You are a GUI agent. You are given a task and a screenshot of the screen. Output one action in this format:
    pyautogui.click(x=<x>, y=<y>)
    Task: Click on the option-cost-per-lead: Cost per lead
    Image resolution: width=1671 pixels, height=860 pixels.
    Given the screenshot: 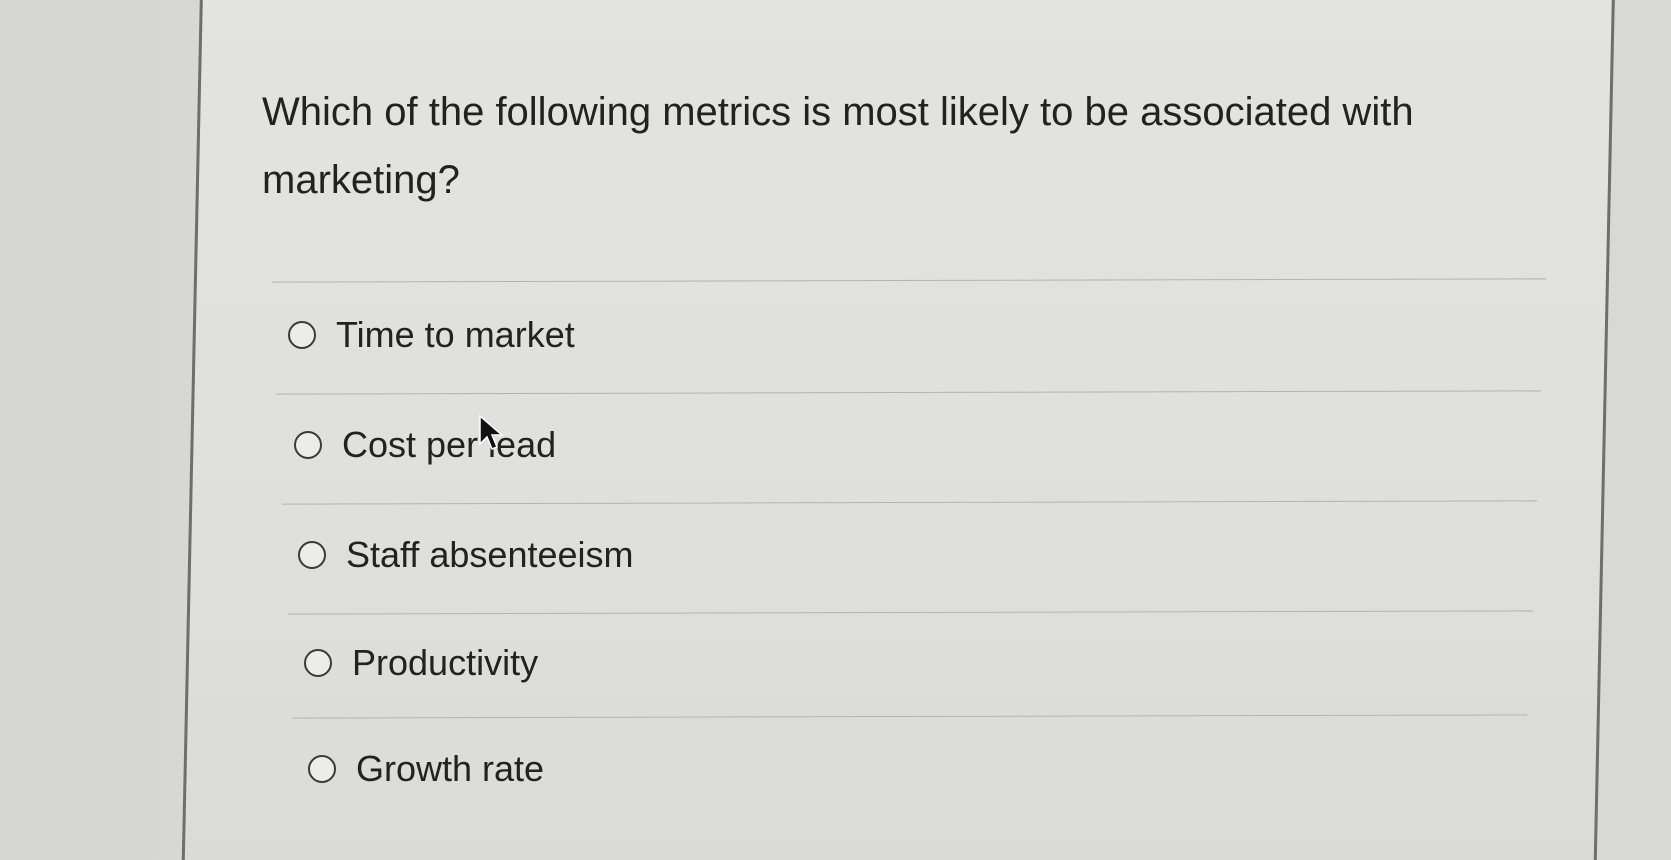 What is the action you would take?
    pyautogui.click(x=425, y=445)
    